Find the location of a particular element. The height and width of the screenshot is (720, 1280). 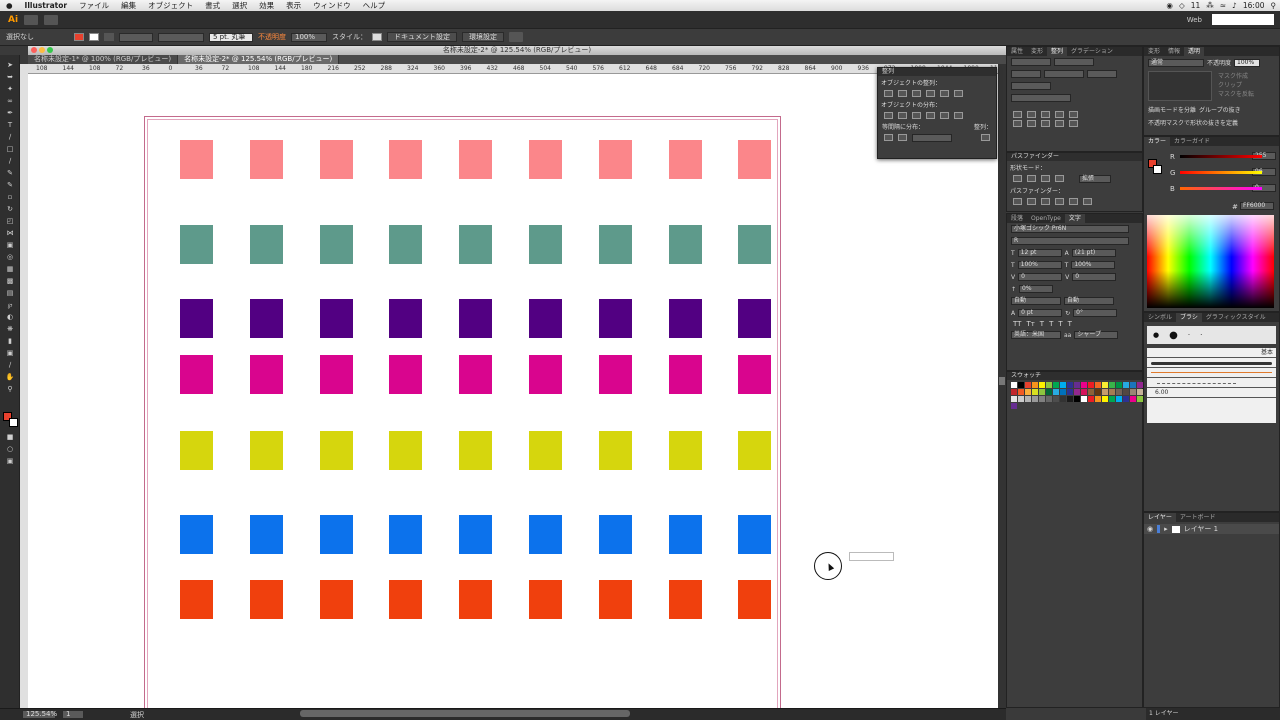

apple-menu-icon: ● is located at coordinates (9, 5).